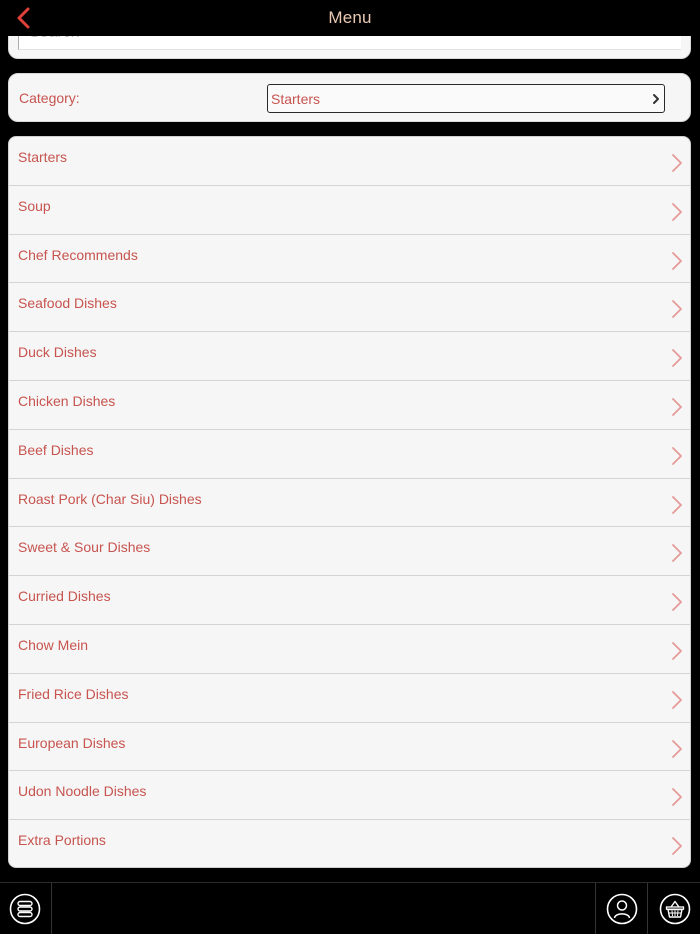  Describe the element at coordinates (34, 205) in the screenshot. I see `menu-category-label: Soup` at that location.